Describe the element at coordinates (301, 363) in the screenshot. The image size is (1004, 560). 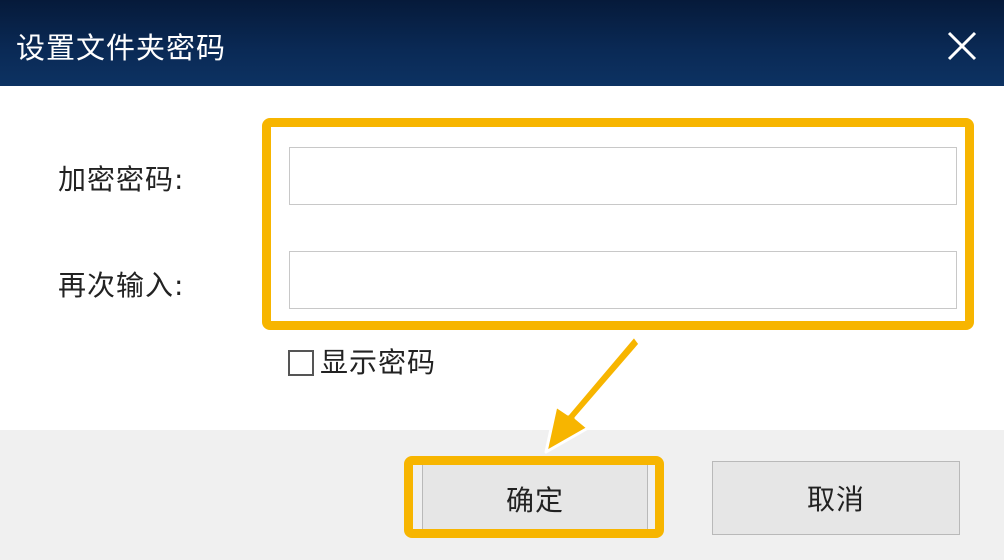
I see `show-password-checkbox` at that location.